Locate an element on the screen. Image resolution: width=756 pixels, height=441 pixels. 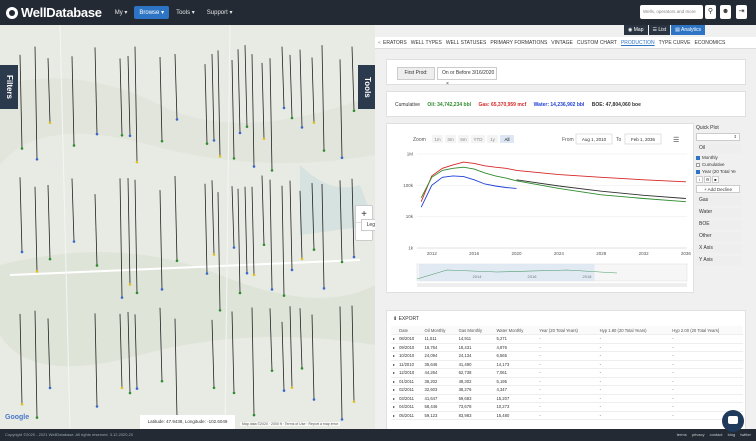
filters-tab: Filters is located at coordinates (9, 87).